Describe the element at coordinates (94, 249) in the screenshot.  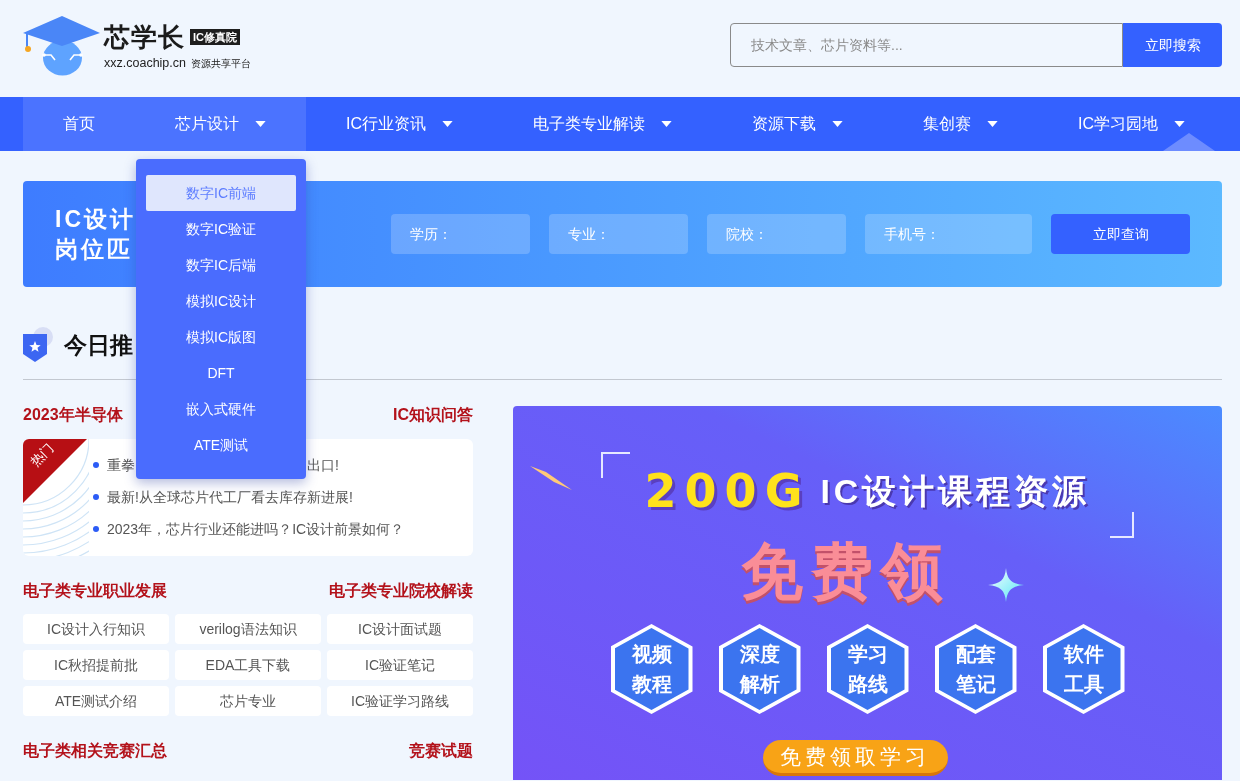
I see `banner-title: 岗位匹` at that location.